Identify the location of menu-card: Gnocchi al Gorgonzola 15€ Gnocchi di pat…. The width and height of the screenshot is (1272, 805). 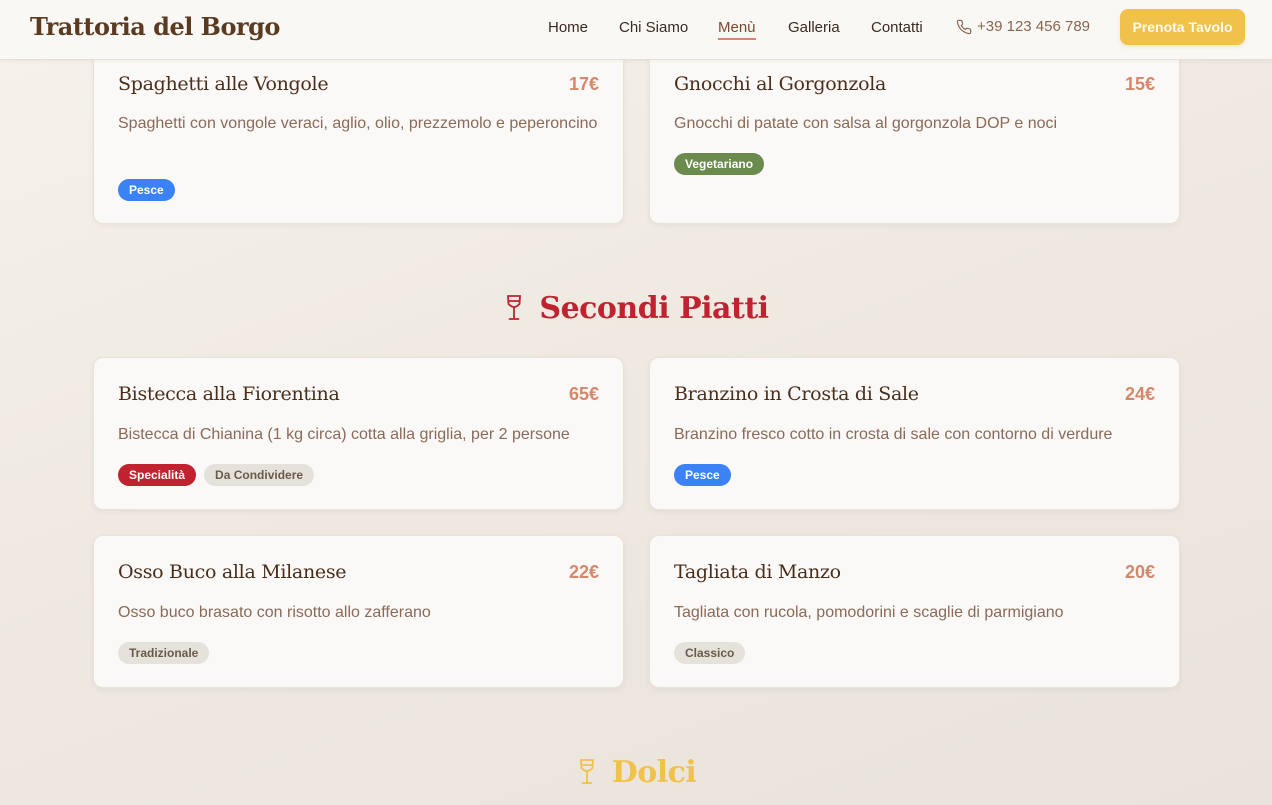
(914, 130).